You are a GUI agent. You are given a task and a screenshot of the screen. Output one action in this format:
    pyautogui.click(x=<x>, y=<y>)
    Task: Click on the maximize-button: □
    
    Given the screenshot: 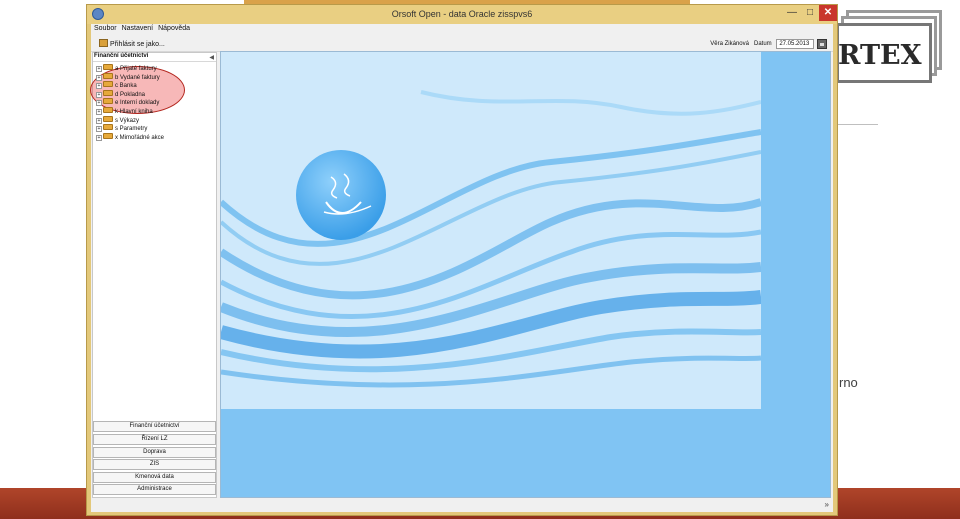 What is the action you would take?
    pyautogui.click(x=810, y=13)
    